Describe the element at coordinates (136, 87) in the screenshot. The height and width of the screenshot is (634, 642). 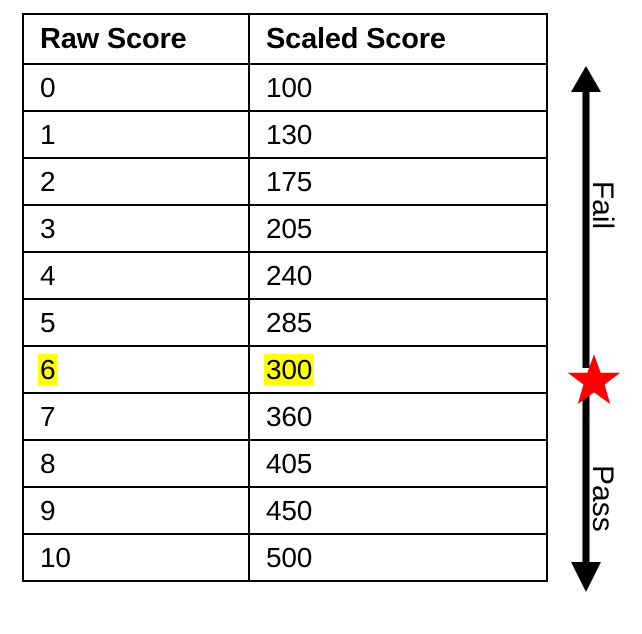
I see `cell-raw-score: 0` at that location.